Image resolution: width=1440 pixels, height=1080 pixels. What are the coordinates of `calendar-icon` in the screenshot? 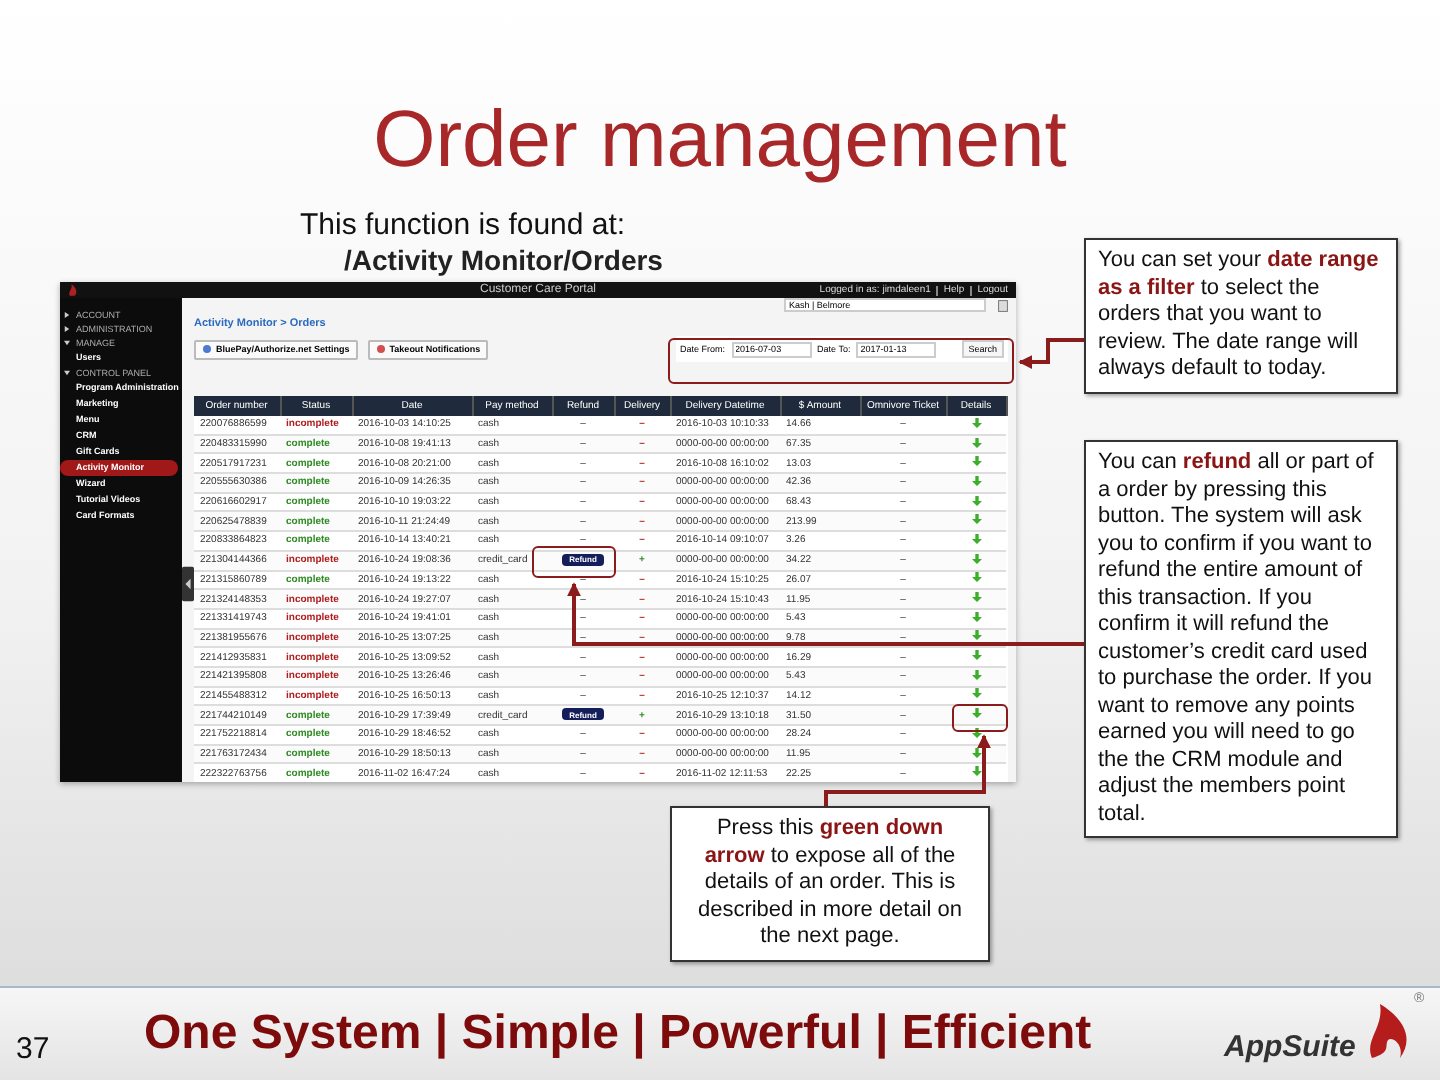 It's located at (1002, 305).